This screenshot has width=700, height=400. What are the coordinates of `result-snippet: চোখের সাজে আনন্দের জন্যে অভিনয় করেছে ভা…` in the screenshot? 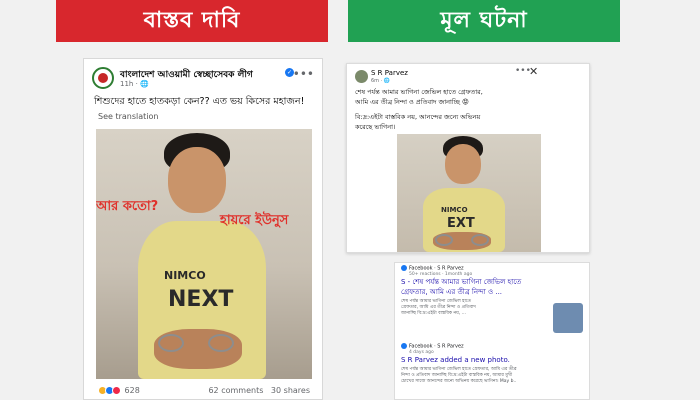 It's located at (459, 381).